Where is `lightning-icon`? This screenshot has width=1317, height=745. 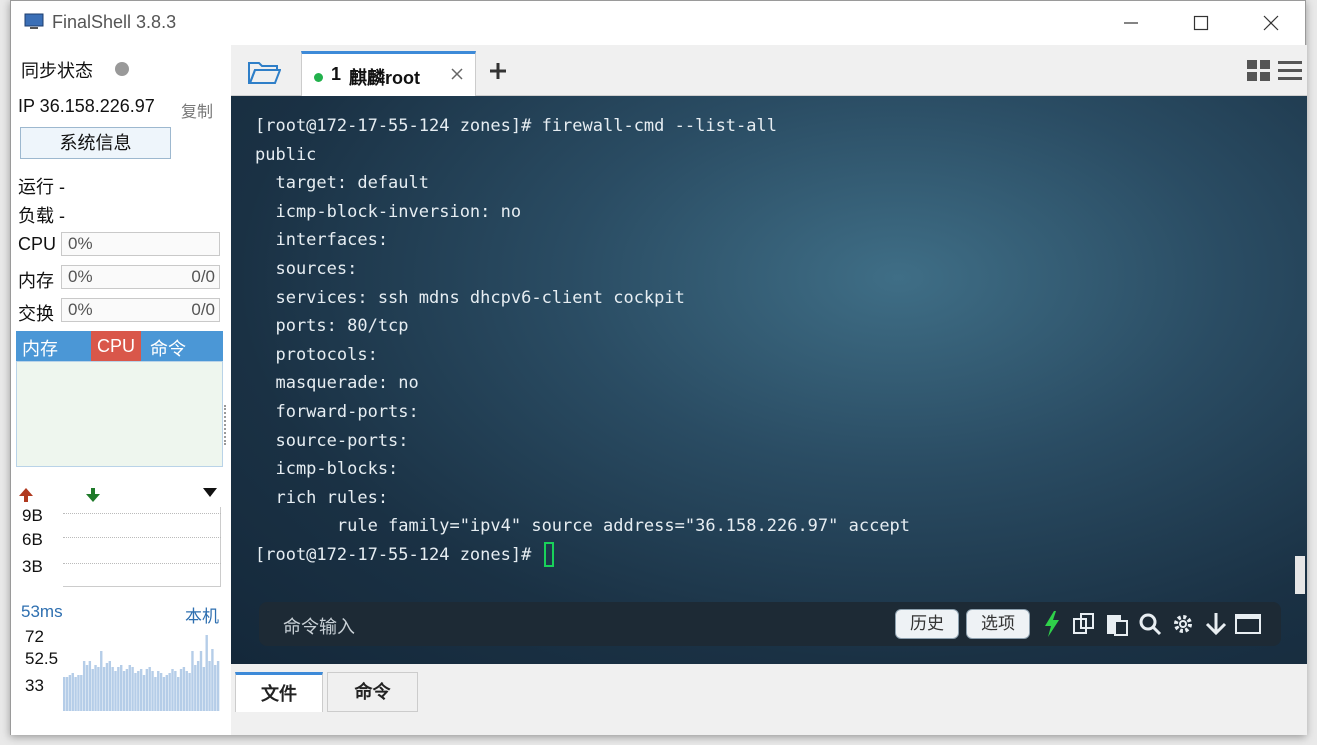
lightning-icon is located at coordinates (1052, 624).